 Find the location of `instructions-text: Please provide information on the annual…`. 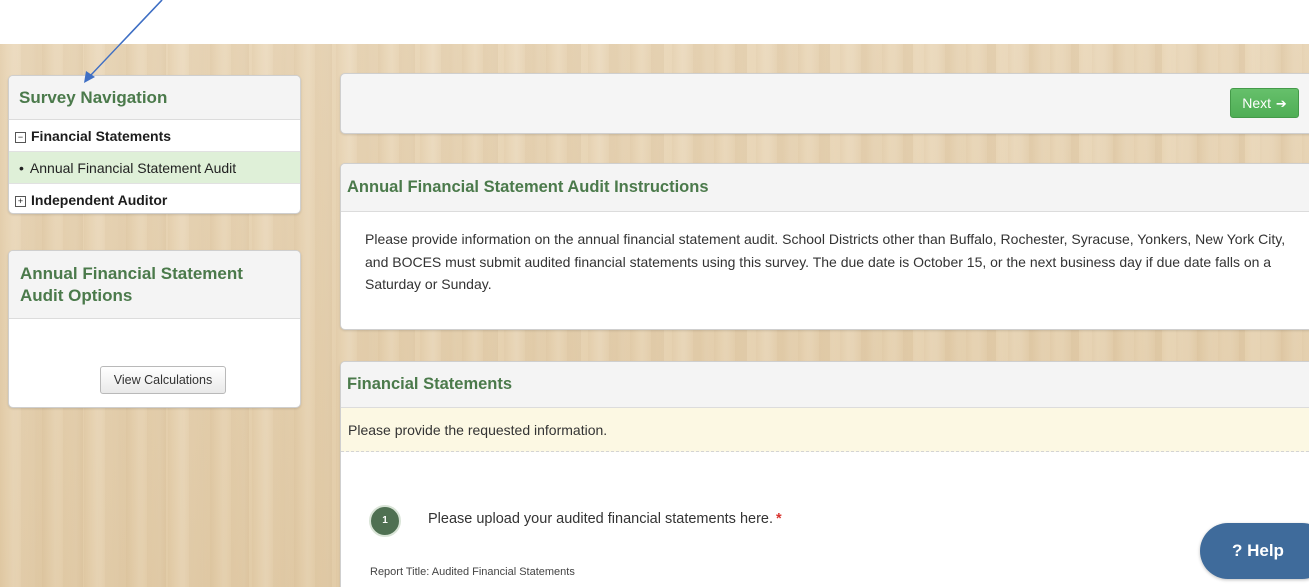

instructions-text: Please provide information on the annual… is located at coordinates (825, 261).